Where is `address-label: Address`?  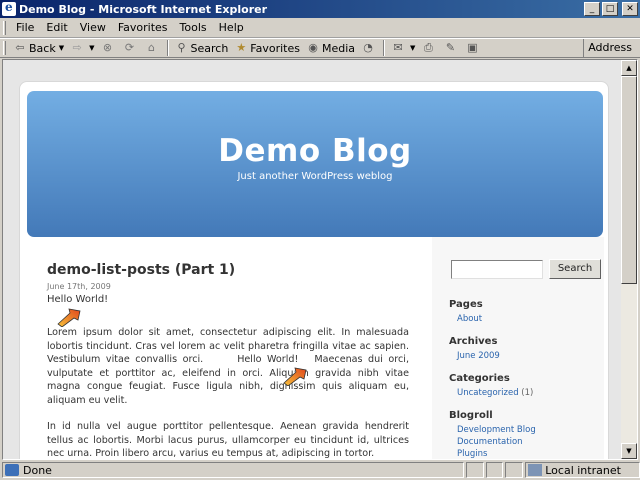 address-label: Address is located at coordinates (611, 48).